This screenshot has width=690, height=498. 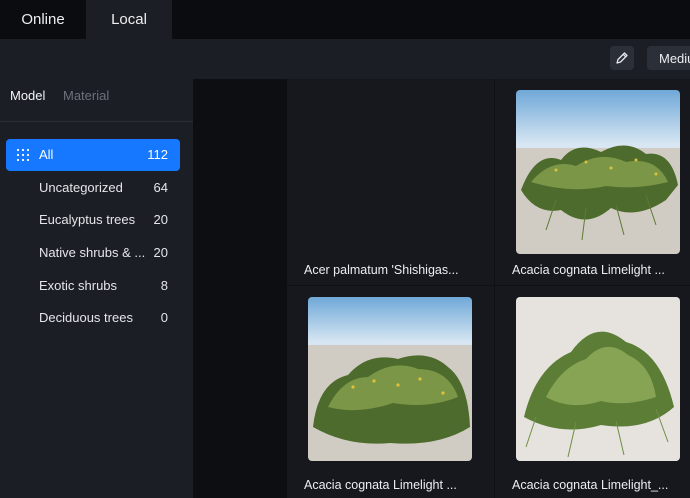 What do you see at coordinates (96, 121) in the screenshot?
I see `divider` at bounding box center [96, 121].